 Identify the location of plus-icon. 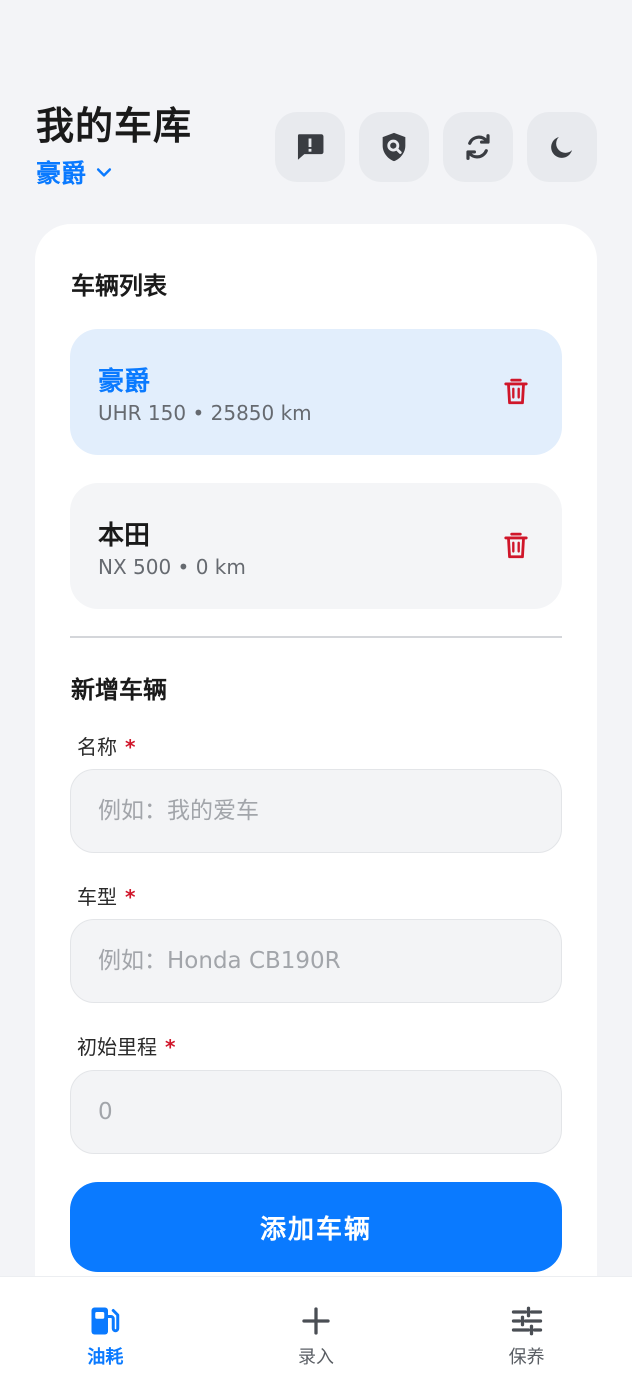
(316, 1321).